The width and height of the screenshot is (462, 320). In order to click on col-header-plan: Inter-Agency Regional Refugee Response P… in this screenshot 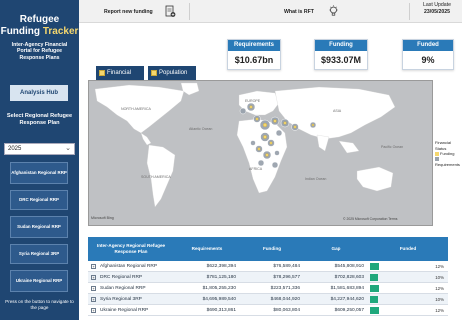, I will do `click(131, 249)`.